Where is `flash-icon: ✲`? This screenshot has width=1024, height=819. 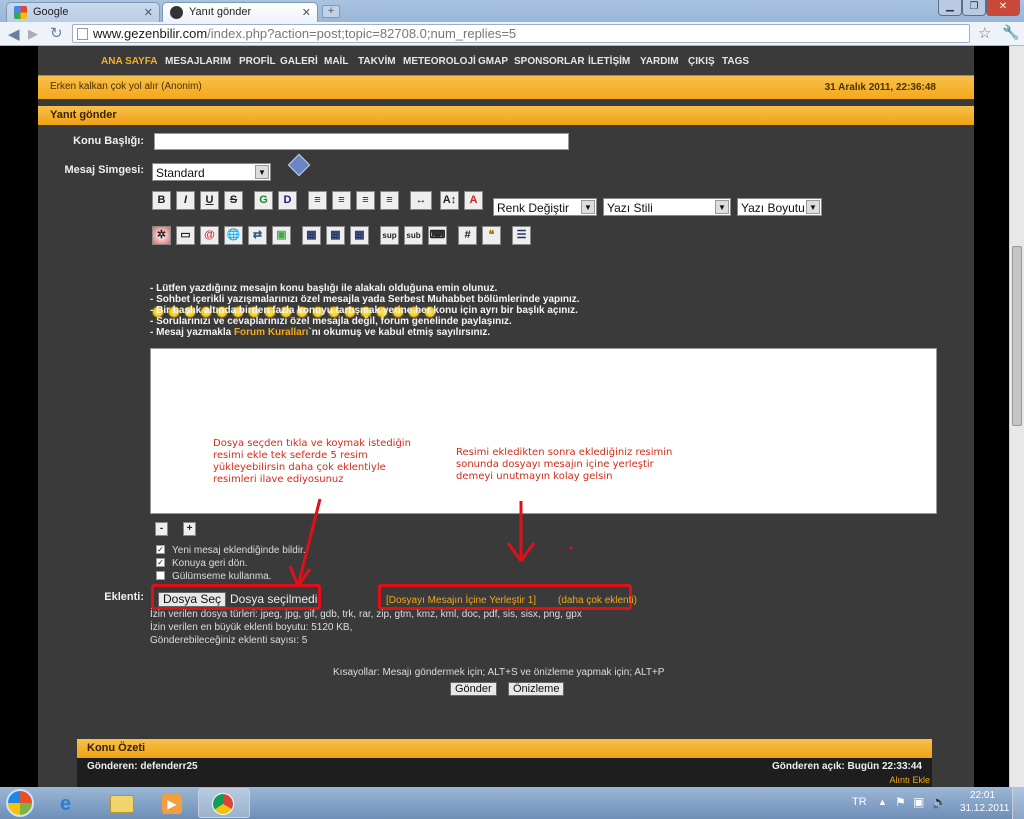
flash-icon: ✲ is located at coordinates (161, 235).